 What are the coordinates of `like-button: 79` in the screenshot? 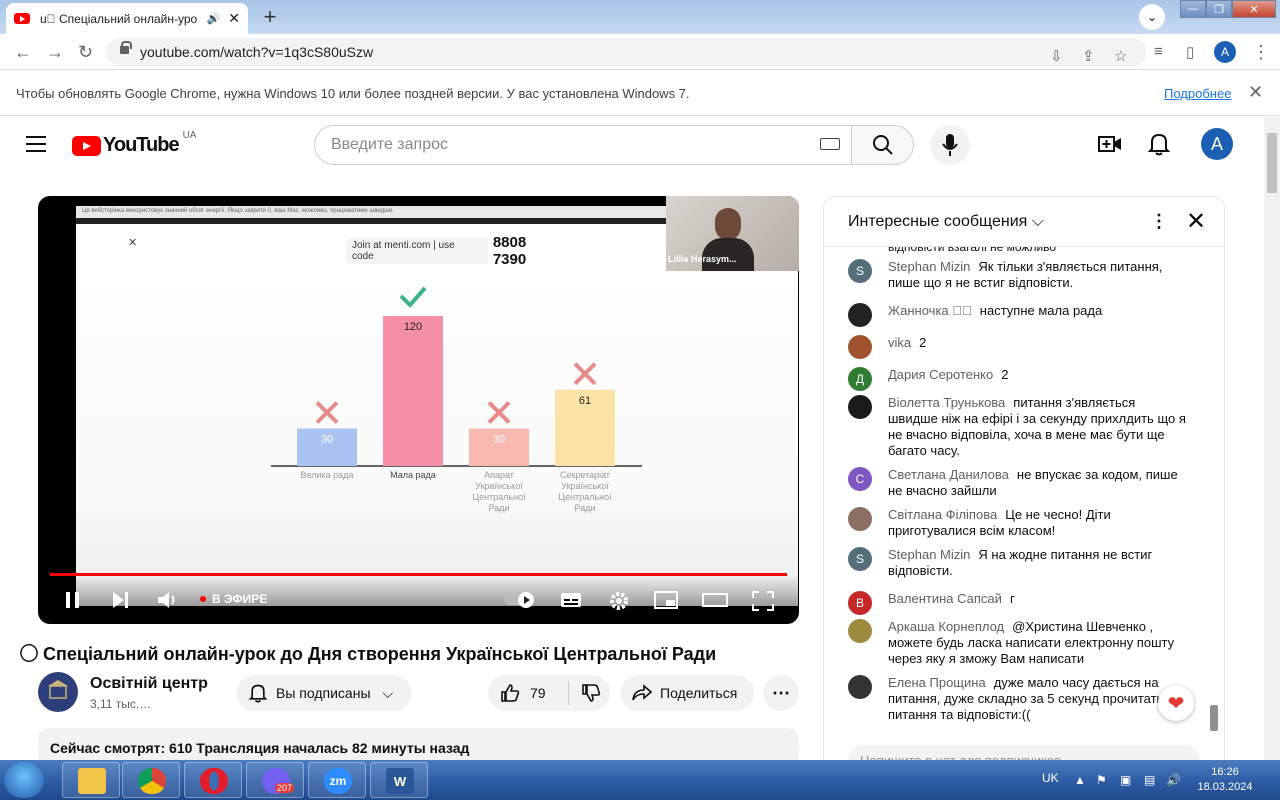 It's located at (523, 693).